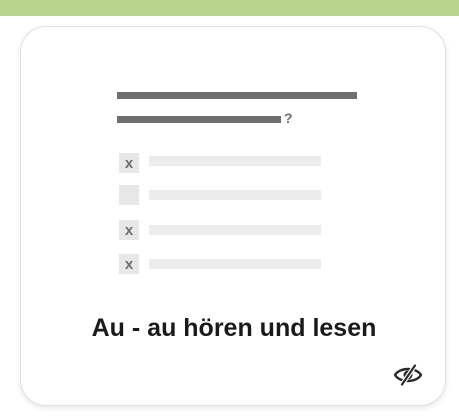  I want to click on question-mark: ?, so click(288, 118).